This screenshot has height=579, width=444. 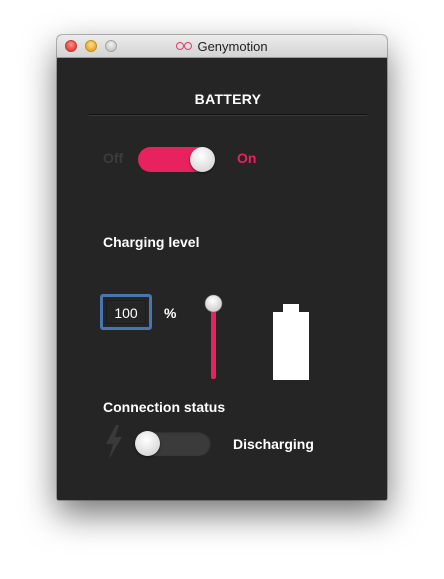 I want to click on power-on-label: On, so click(x=247, y=158).